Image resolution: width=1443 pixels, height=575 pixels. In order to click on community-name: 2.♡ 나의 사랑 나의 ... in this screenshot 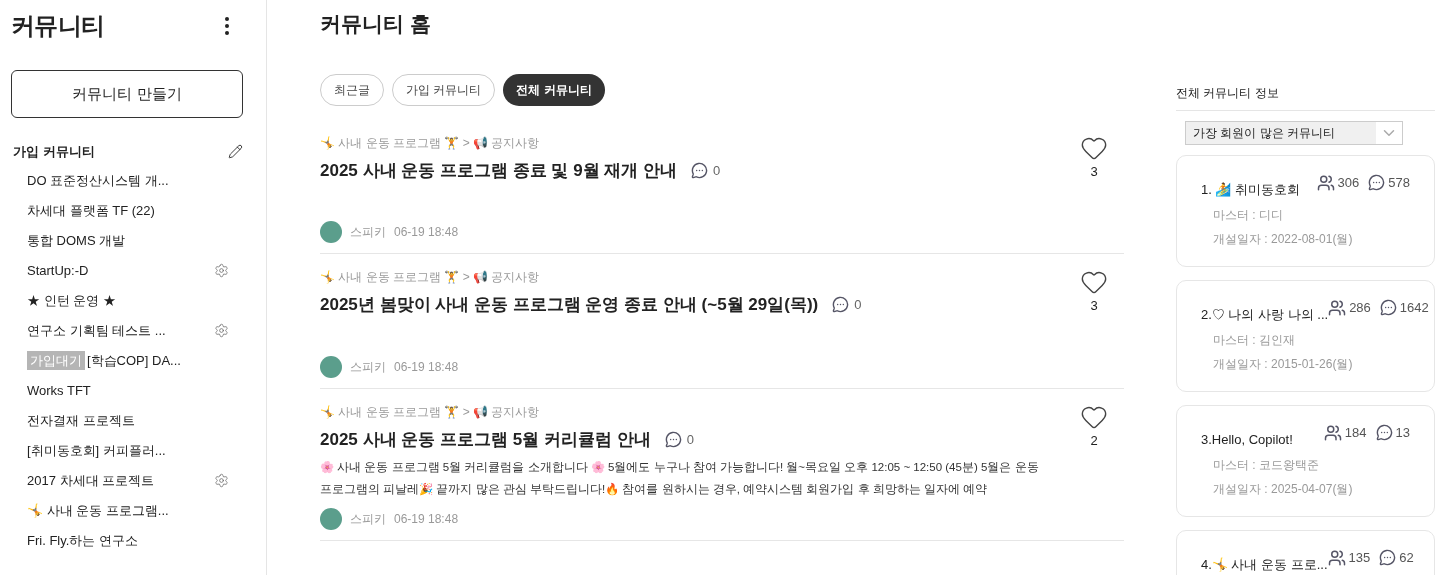, I will do `click(1265, 315)`.